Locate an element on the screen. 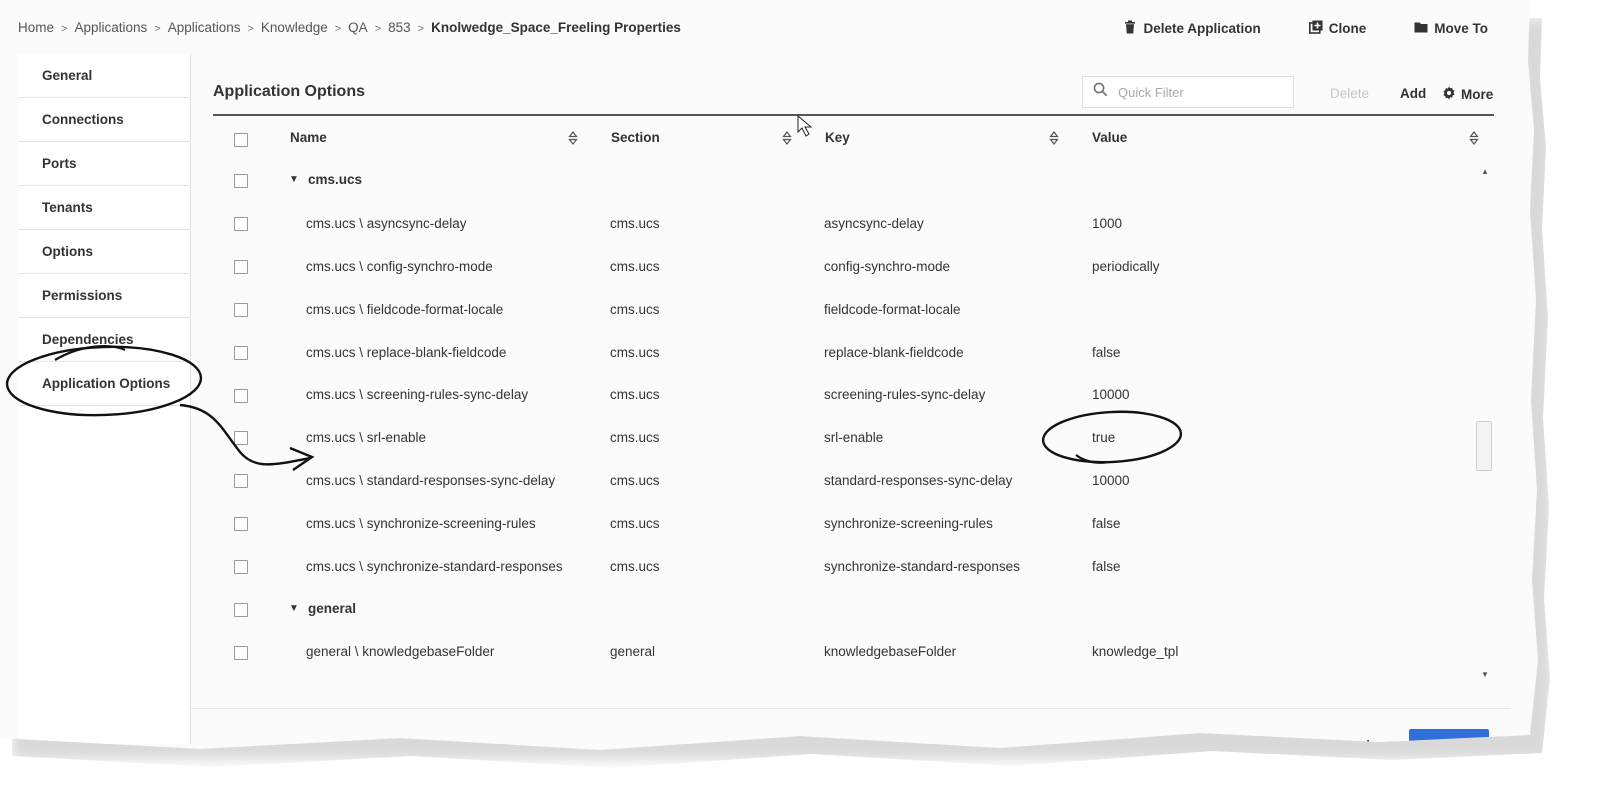  cell-value: true is located at coordinates (1104, 437).